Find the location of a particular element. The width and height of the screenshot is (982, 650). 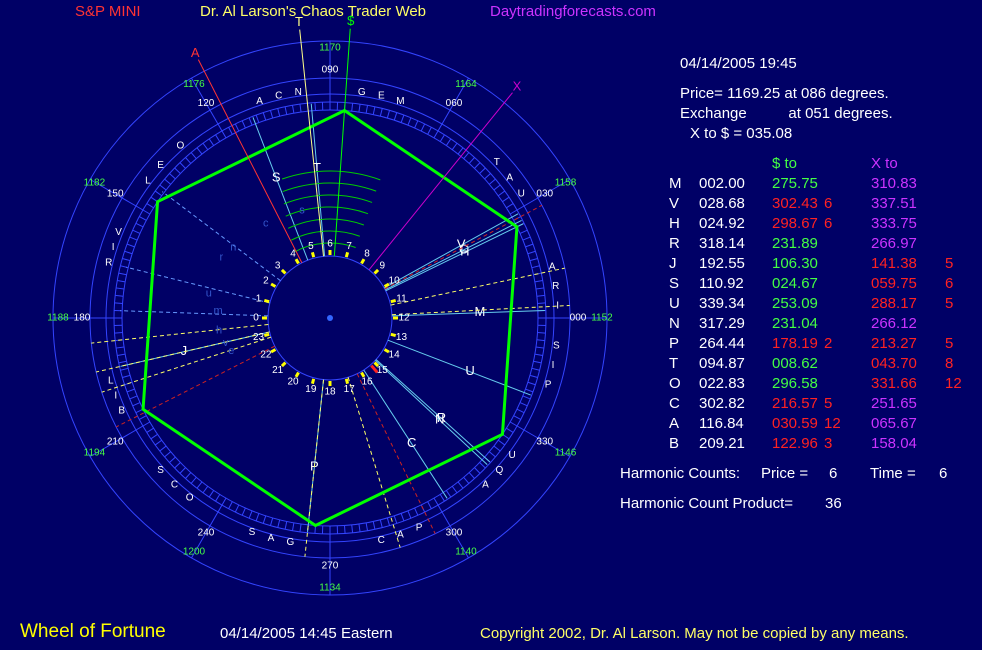

faint-glyph: r is located at coordinates (222, 257).